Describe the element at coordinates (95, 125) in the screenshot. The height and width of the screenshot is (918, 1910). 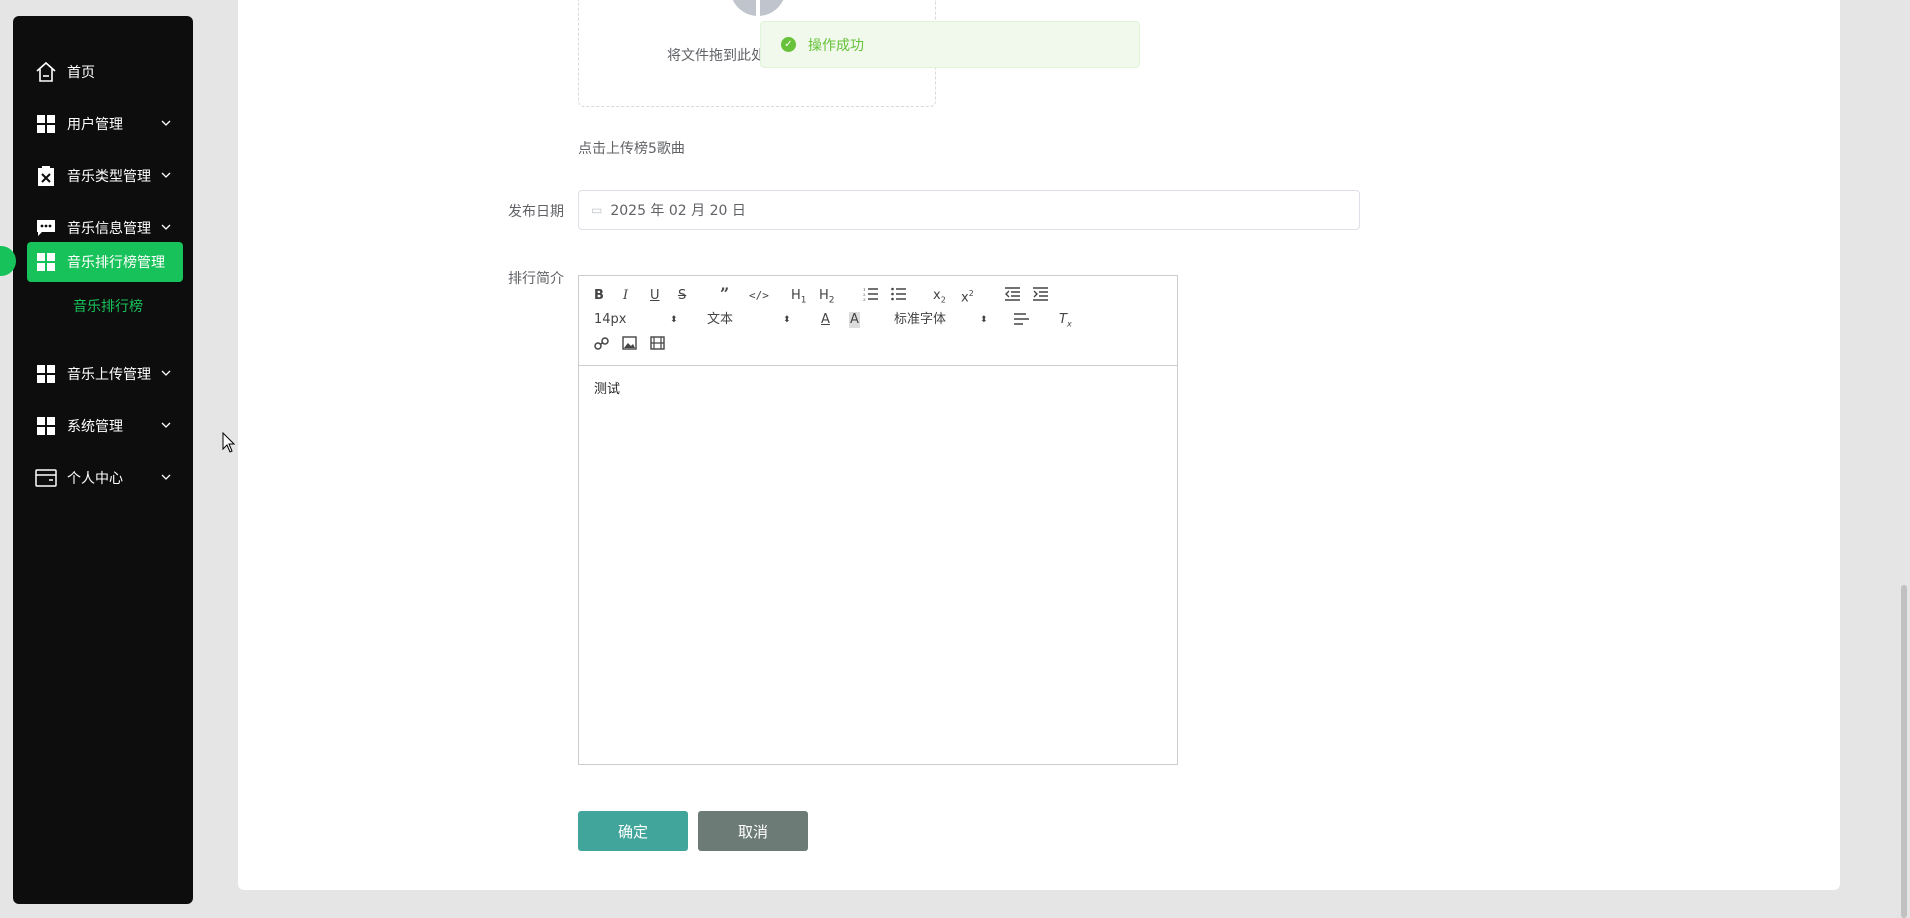
I see `sidebar-item-label: 用户管理` at that location.